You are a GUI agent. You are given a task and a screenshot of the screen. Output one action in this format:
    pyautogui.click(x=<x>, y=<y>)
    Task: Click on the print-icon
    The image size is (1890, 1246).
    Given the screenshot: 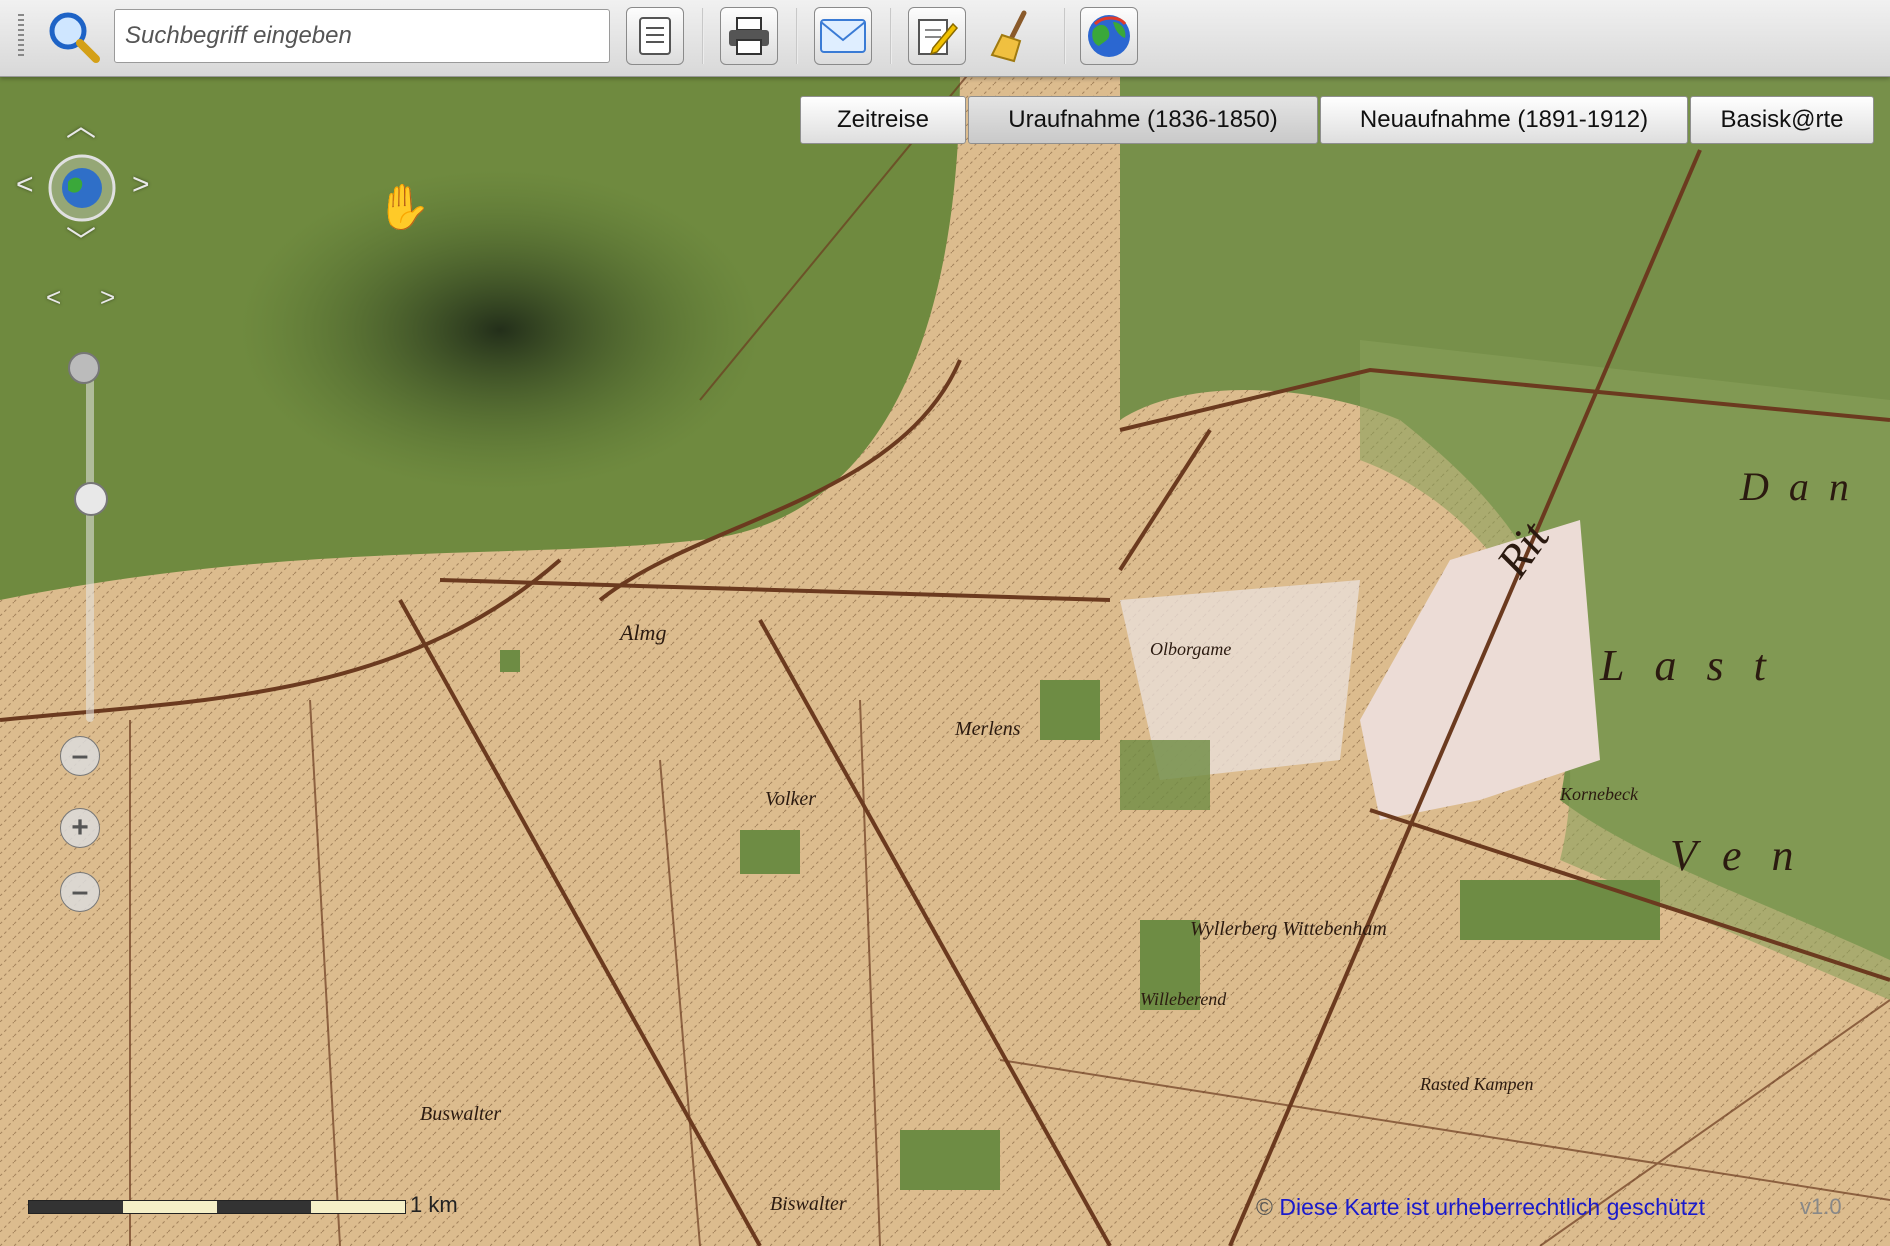 What is the action you would take?
    pyautogui.click(x=749, y=36)
    